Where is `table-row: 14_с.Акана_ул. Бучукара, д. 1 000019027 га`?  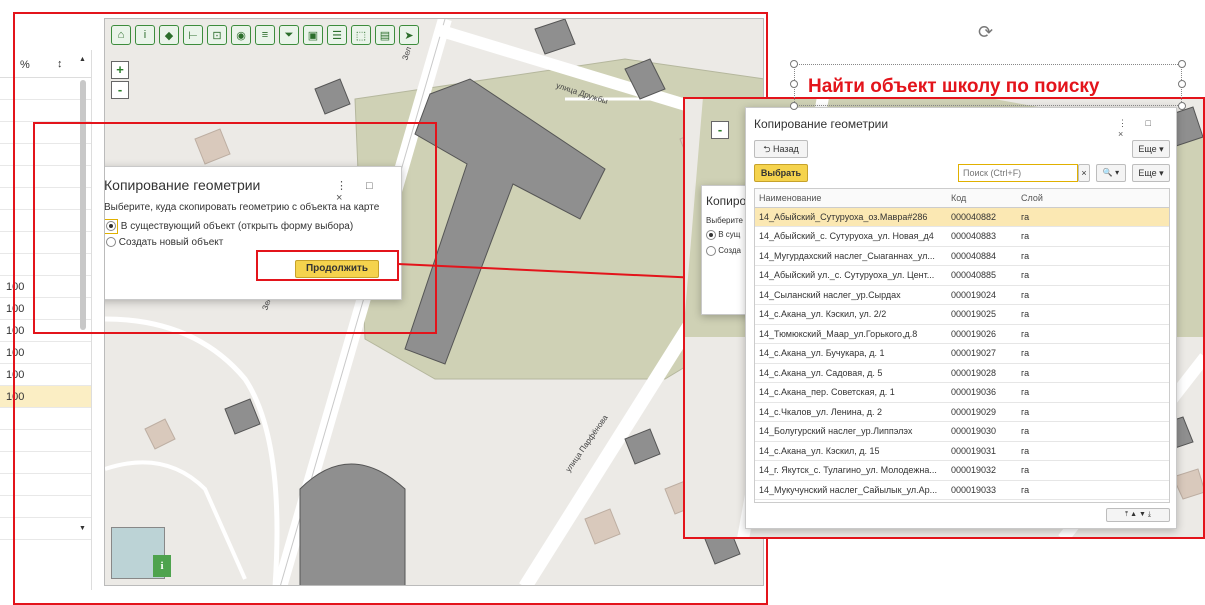 table-row: 14_с.Акана_ул. Бучукара, д. 1 000019027 га is located at coordinates (962, 353).